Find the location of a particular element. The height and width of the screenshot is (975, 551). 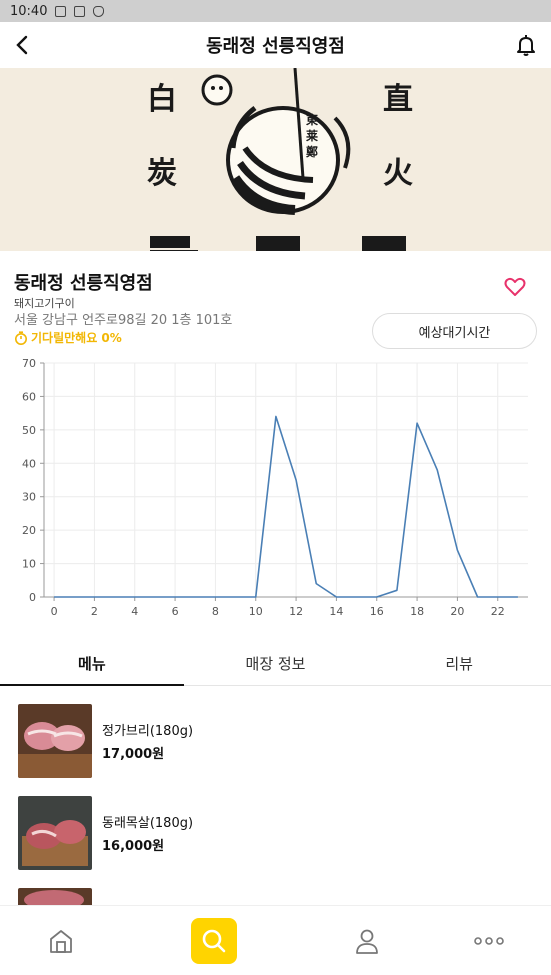

chart-x-tick-label: 18 is located at coordinates (417, 611).